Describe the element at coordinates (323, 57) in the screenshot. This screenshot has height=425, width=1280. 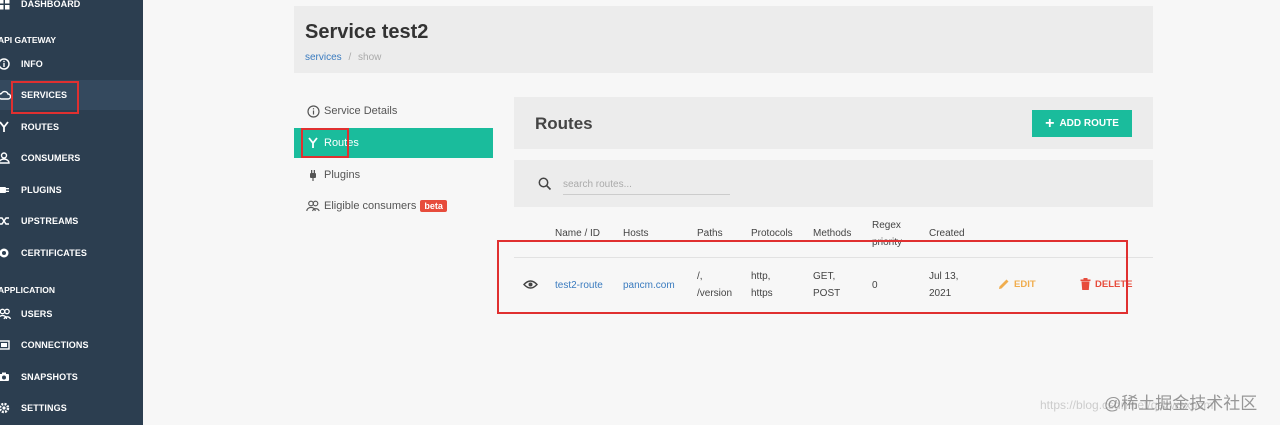
I see `breadcrumb-link-services: services` at that location.